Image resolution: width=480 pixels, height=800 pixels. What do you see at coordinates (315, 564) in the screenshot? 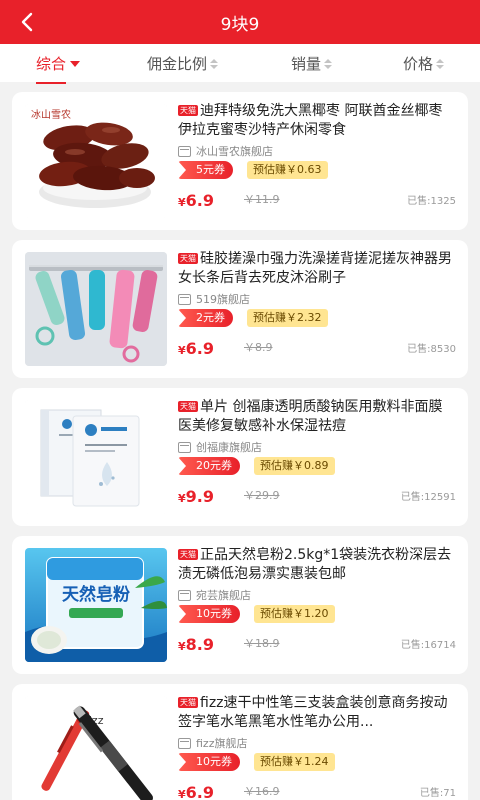
I see `product-title: 天猫 正品天然皂粉2.5kg*1袋装洗衣粉深层去渍无磷低泡易漂实惠装包邮` at bounding box center [315, 564].